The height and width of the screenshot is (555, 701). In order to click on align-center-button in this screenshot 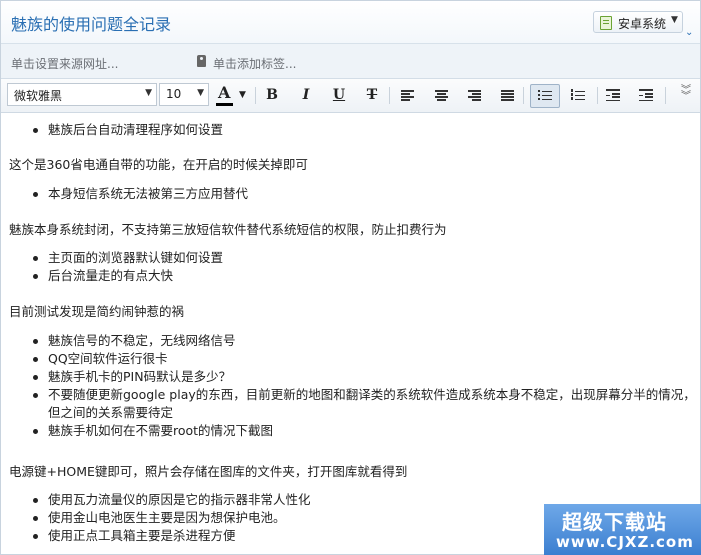, I will do `click(441, 95)`.